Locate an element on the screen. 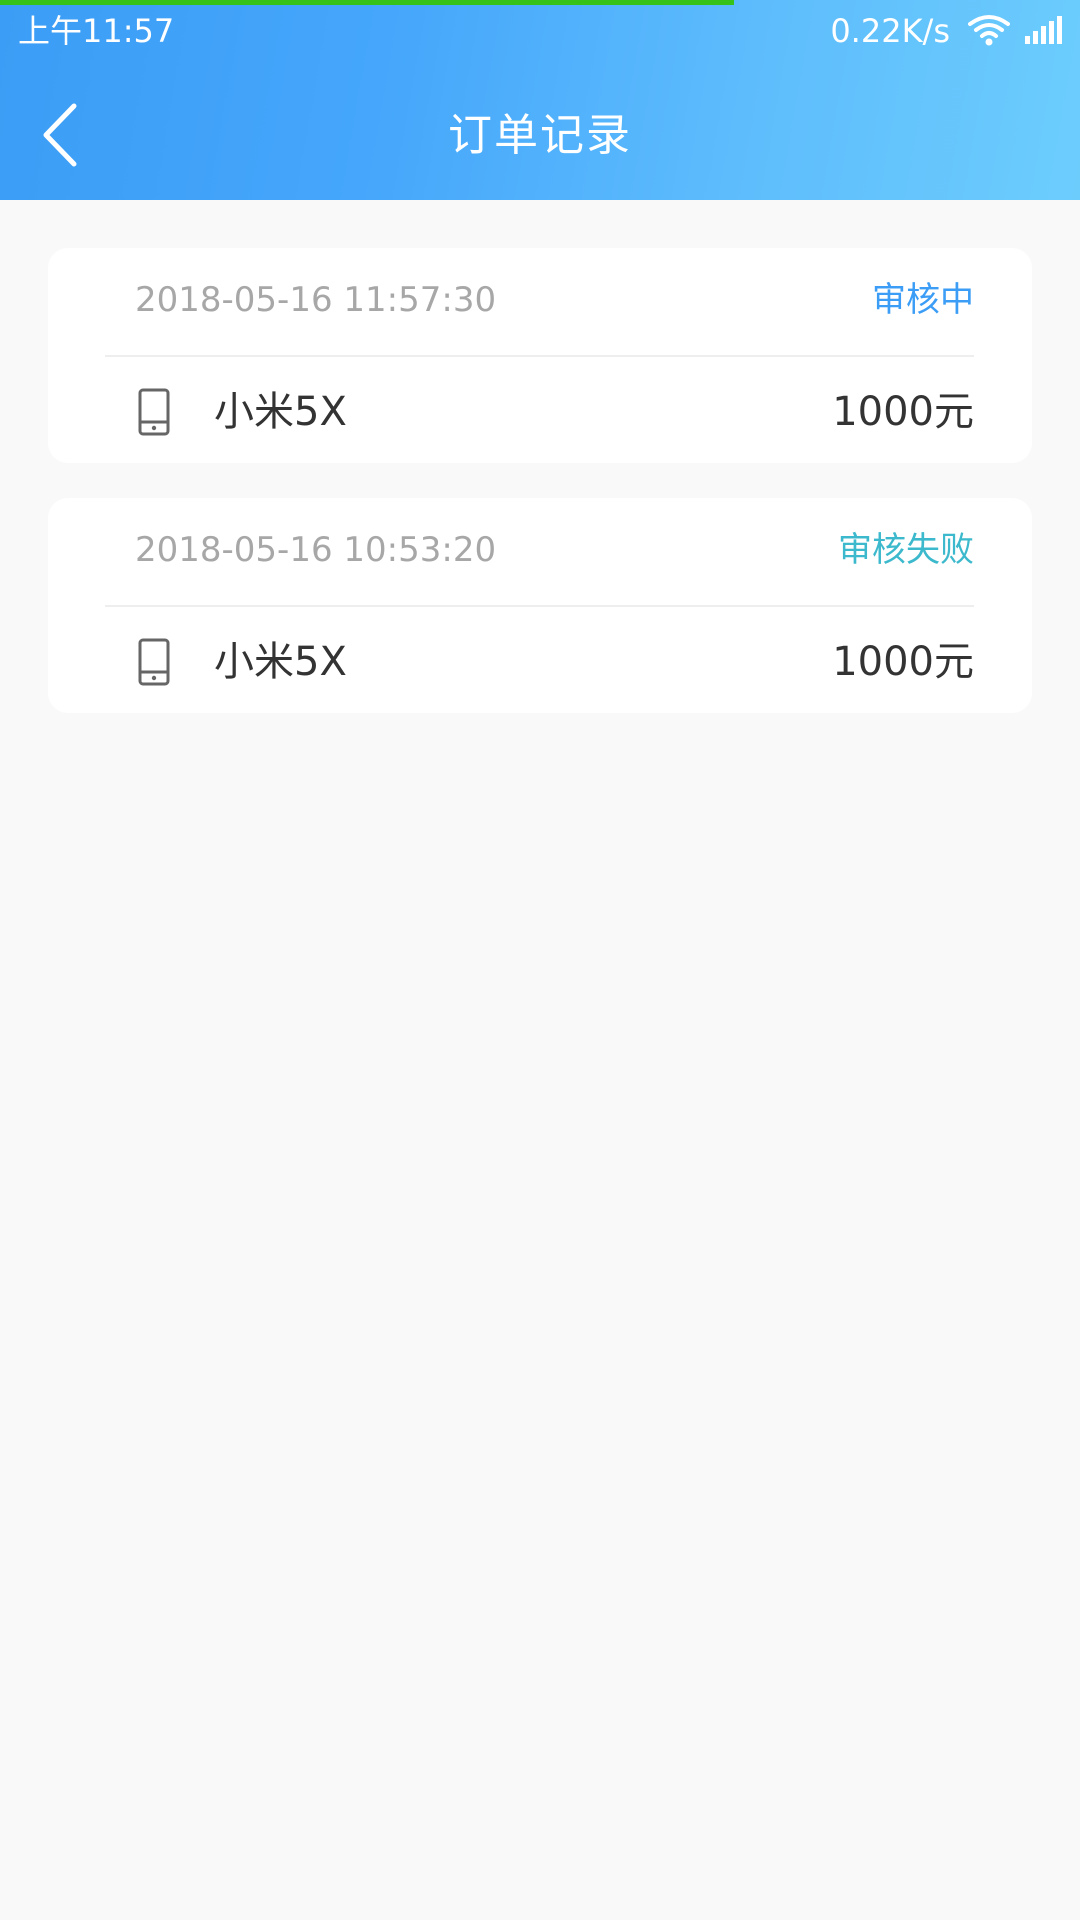  network-speed: 0.22K/s is located at coordinates (890, 31).